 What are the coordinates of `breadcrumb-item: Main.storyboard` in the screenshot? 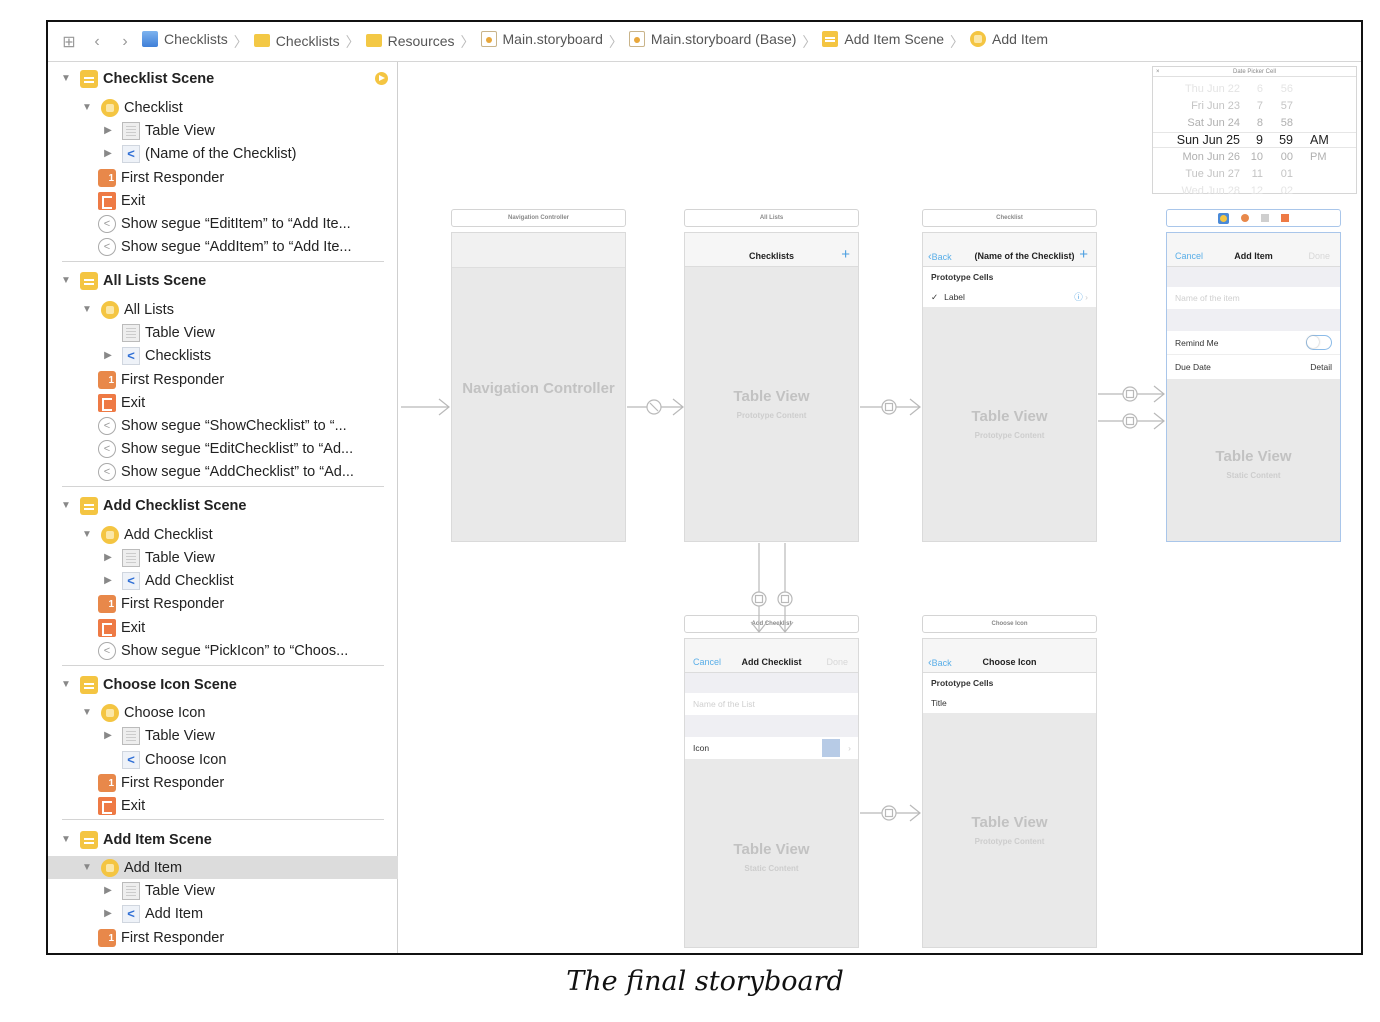 It's located at (541, 39).